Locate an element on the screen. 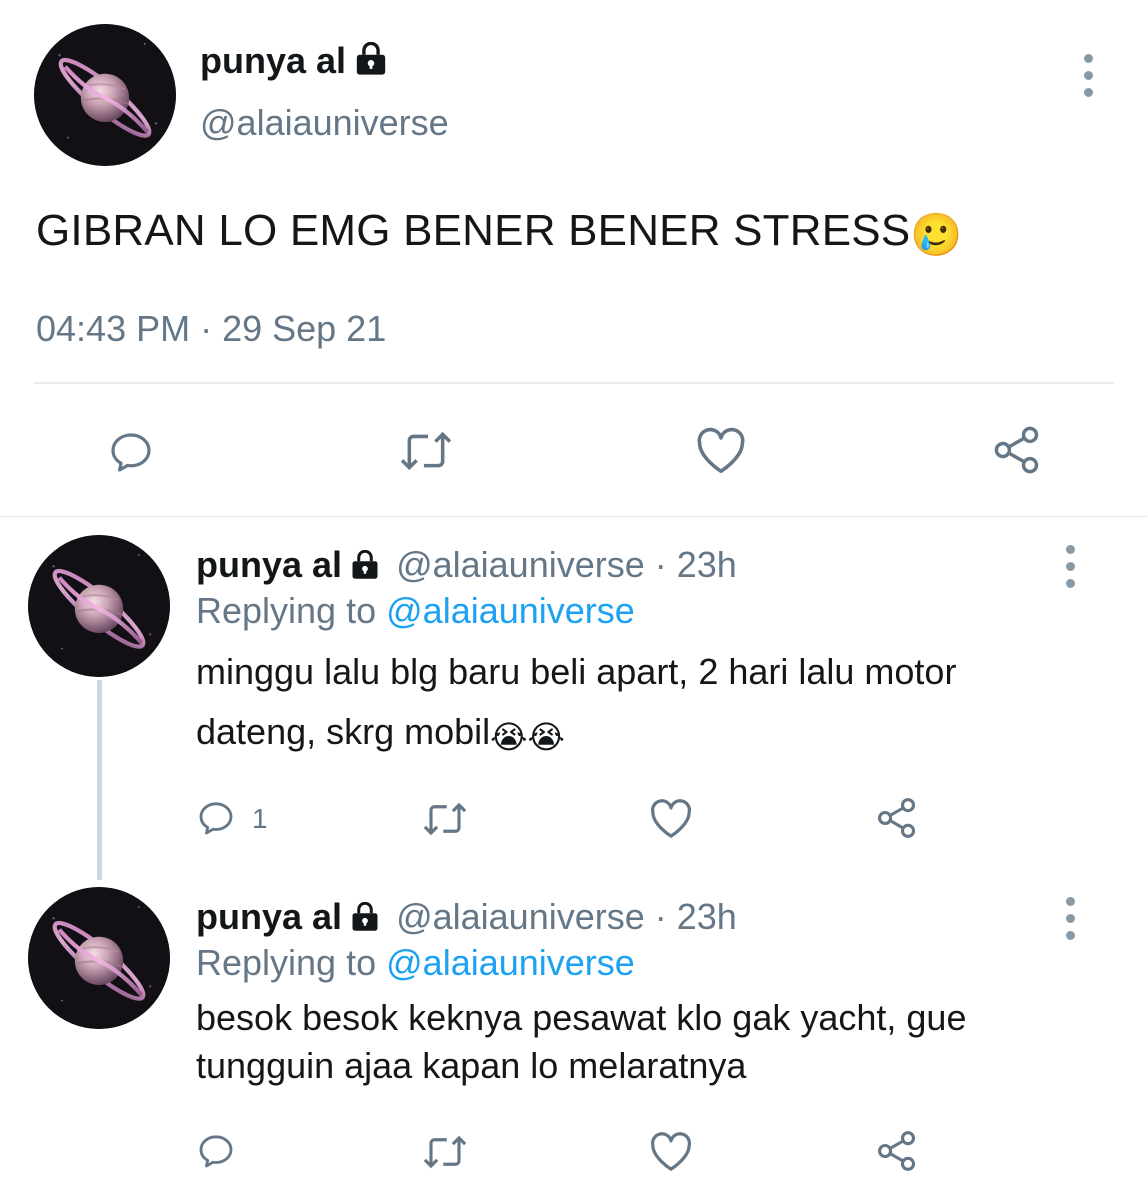  tweet-text: GIBRAN LO EMG BENER BENER STRESS🥲 is located at coordinates (499, 233).